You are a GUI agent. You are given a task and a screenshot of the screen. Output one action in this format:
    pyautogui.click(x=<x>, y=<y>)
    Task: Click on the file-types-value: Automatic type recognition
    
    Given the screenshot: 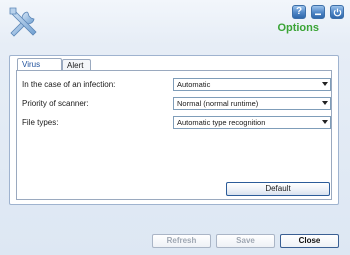 What is the action you would take?
    pyautogui.click(x=221, y=122)
    